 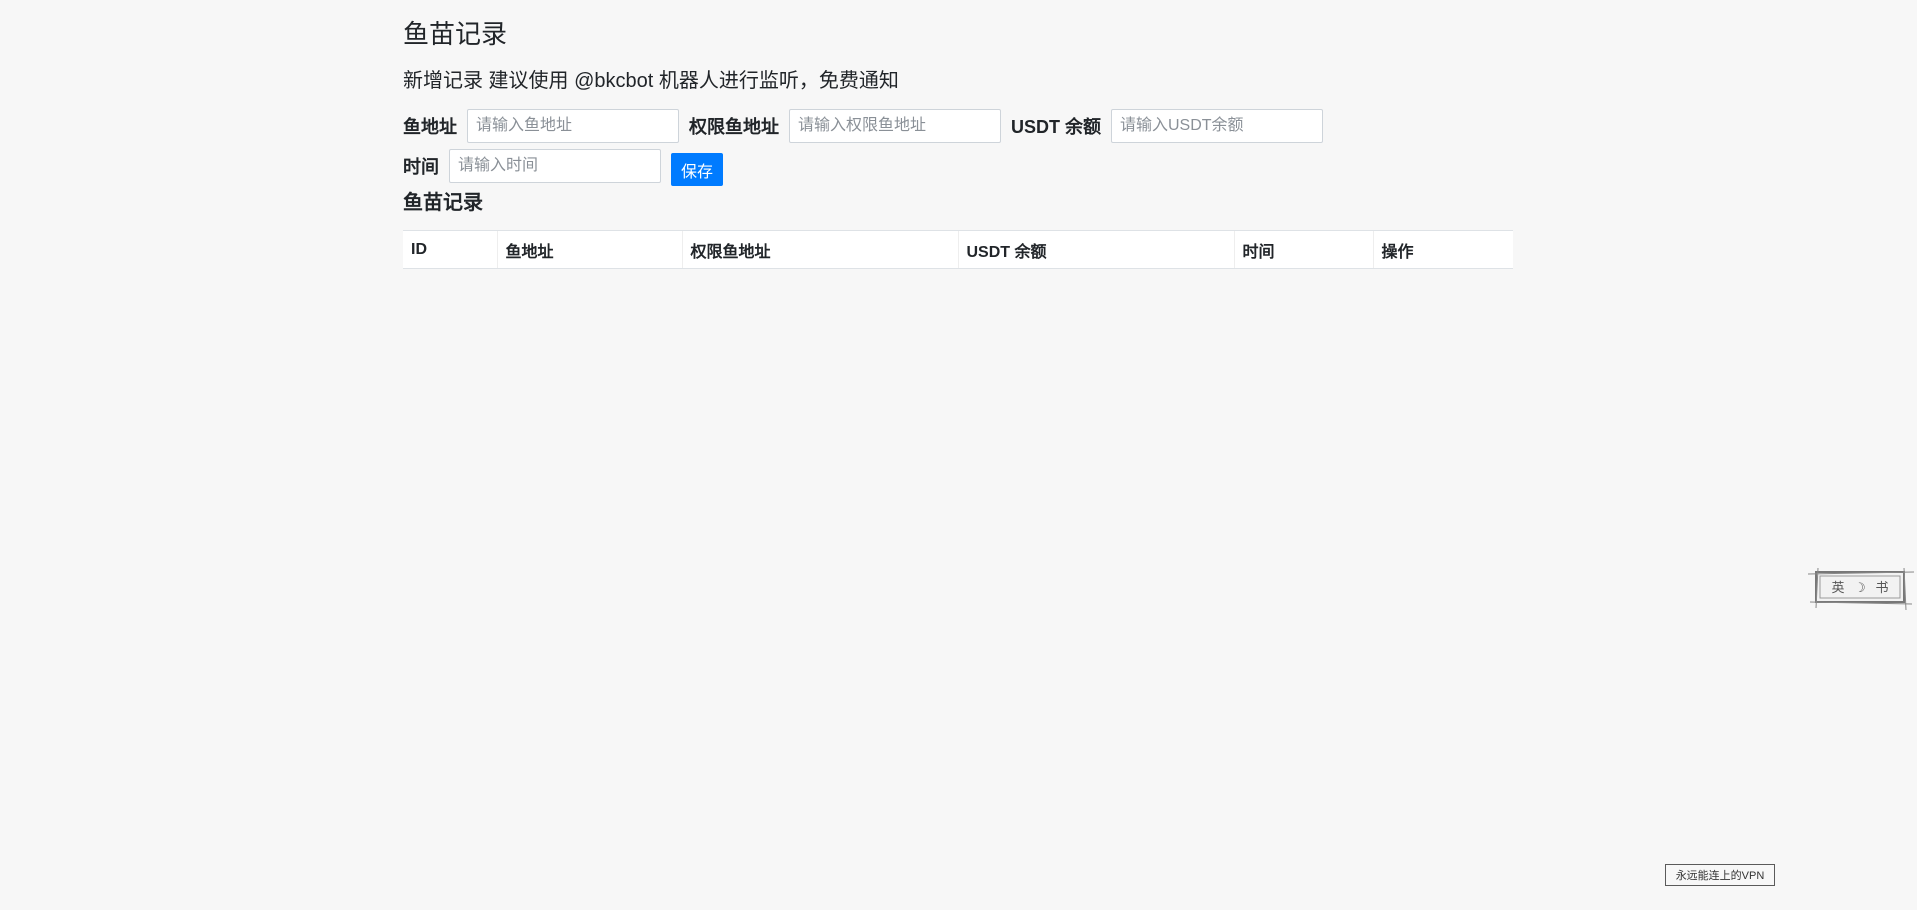 I want to click on fish-address-input, so click(x=573, y=125).